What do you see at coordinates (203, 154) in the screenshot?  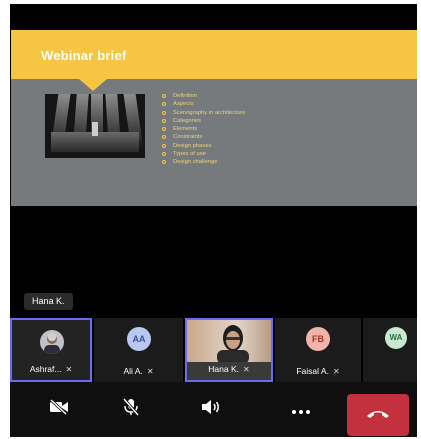 I see `slide-bullet: Types of use` at bounding box center [203, 154].